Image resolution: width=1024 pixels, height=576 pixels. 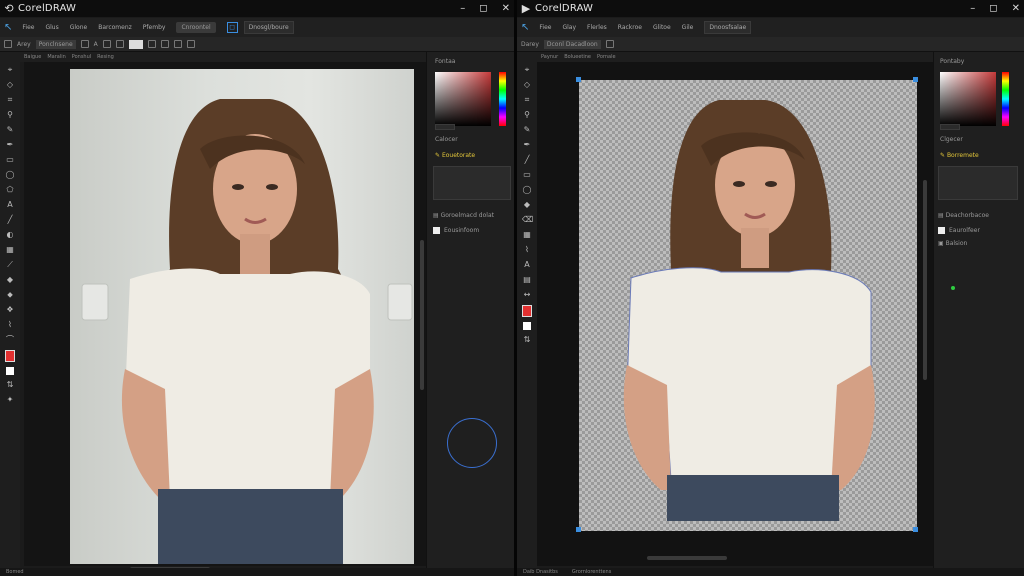 What do you see at coordinates (8, 44) in the screenshot?
I see `tool-option-icon` at bounding box center [8, 44].